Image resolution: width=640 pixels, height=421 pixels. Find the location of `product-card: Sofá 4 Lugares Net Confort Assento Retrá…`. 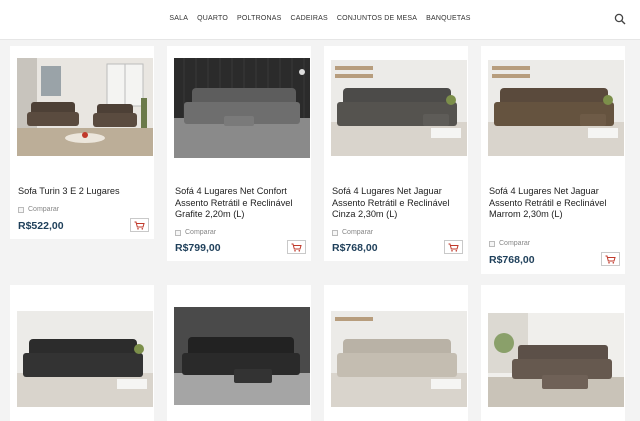

product-card: Sofá 4 Lugares Net Confort Assento Retrá… is located at coordinates (239, 153).